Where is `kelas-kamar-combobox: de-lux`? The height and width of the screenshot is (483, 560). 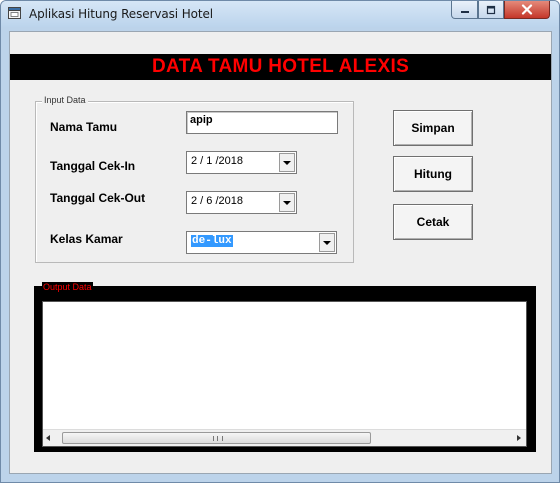
kelas-kamar-combobox: de-lux is located at coordinates (261, 242).